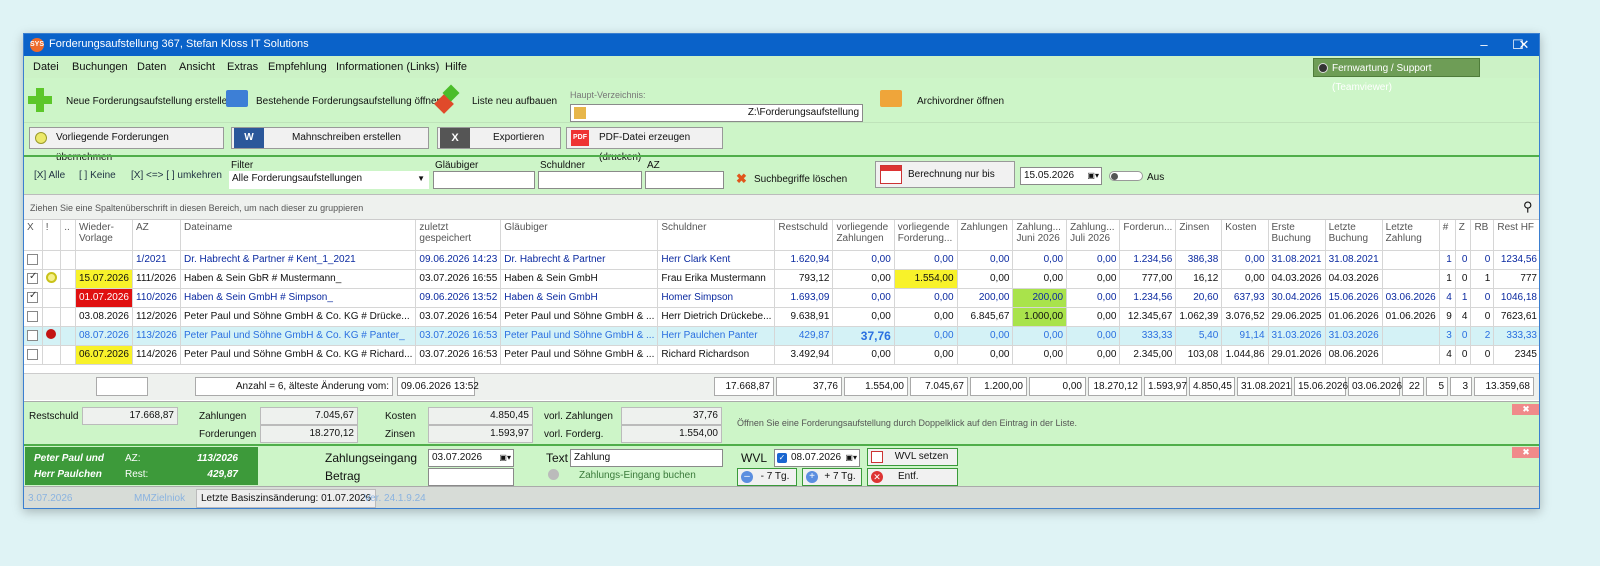  I want to click on payment-date-field: 03.07.2026 ▣▾, so click(471, 458).